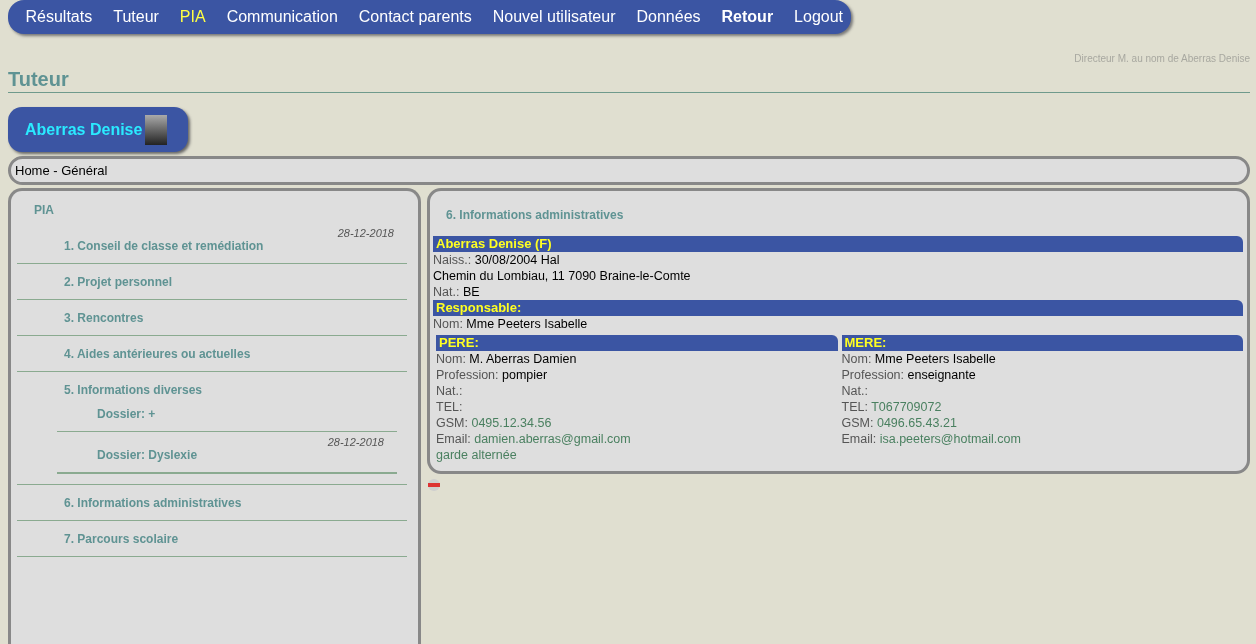 This screenshot has width=1256, height=644. What do you see at coordinates (892, 407) in the screenshot?
I see `field-text: TEL: T067709072` at bounding box center [892, 407].